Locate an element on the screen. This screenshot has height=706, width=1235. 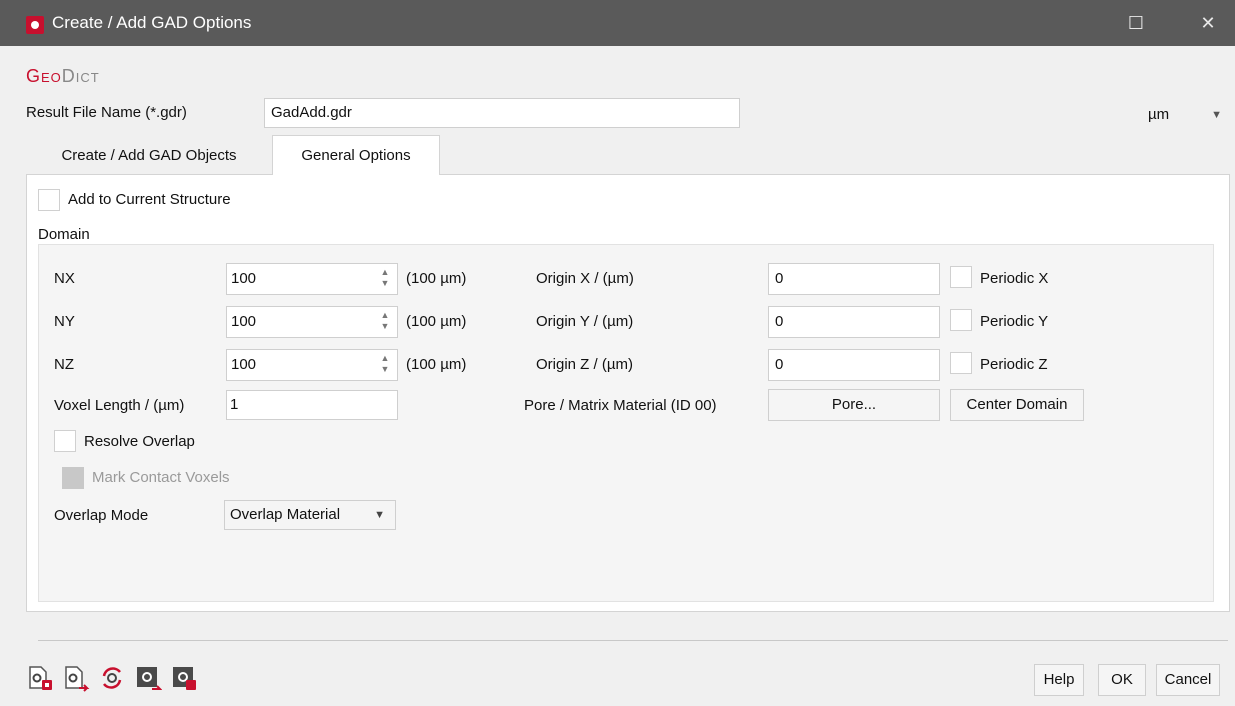
origin-z-label: Origin Z / (µm) is located at coordinates (584, 364).